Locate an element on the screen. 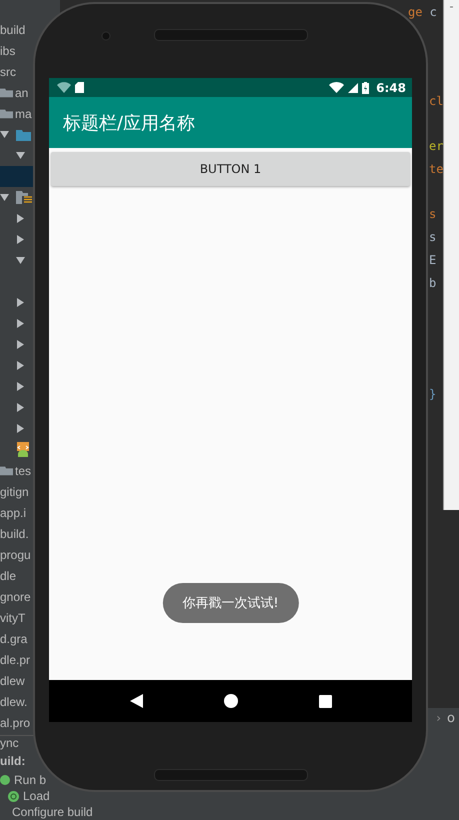 The height and width of the screenshot is (820, 459). tree-item: gnore is located at coordinates (15, 597).